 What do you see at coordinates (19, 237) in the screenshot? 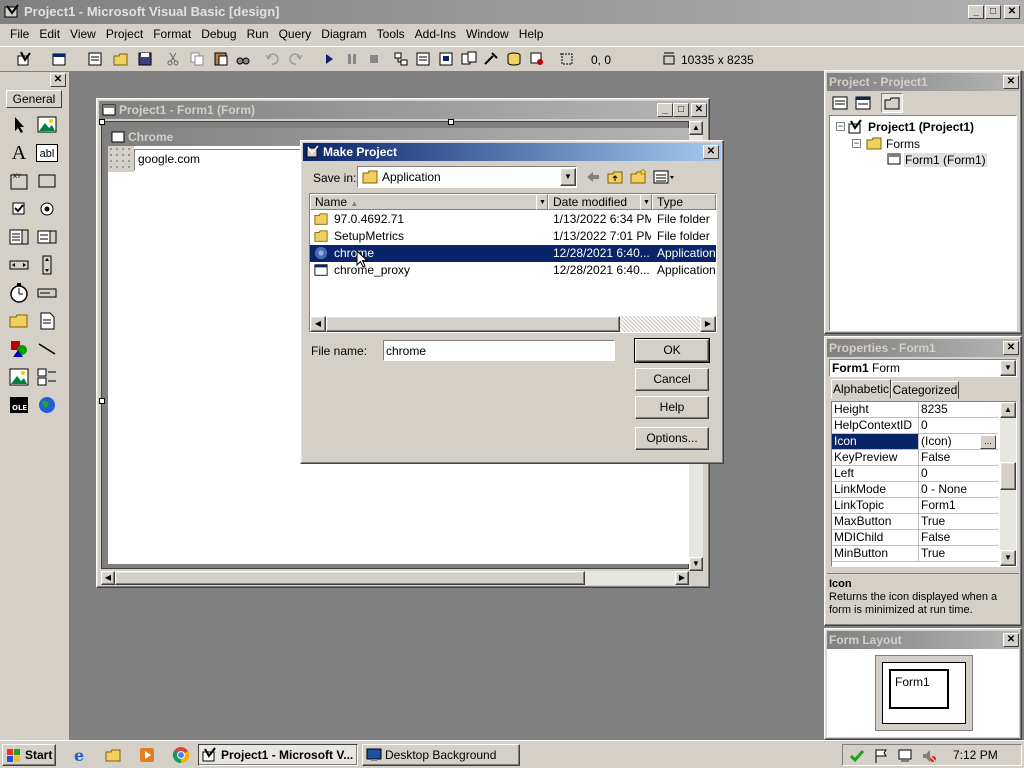
I see `combobox-tool-icon` at bounding box center [19, 237].